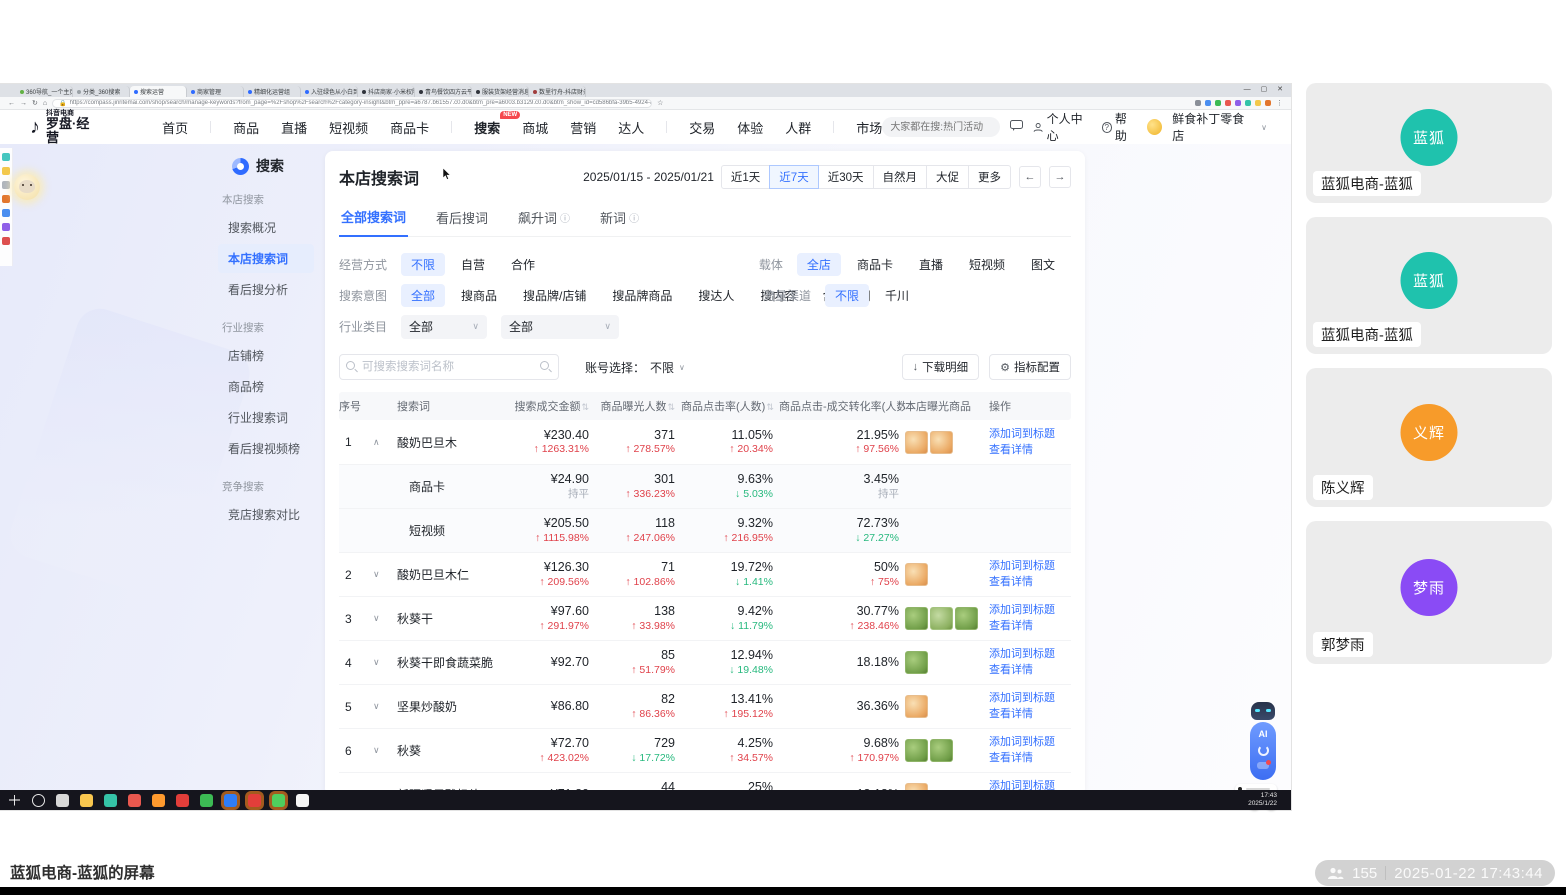 Image resolution: width=1566 pixels, height=895 pixels. I want to click on back-icon: ←, so click(11, 103).